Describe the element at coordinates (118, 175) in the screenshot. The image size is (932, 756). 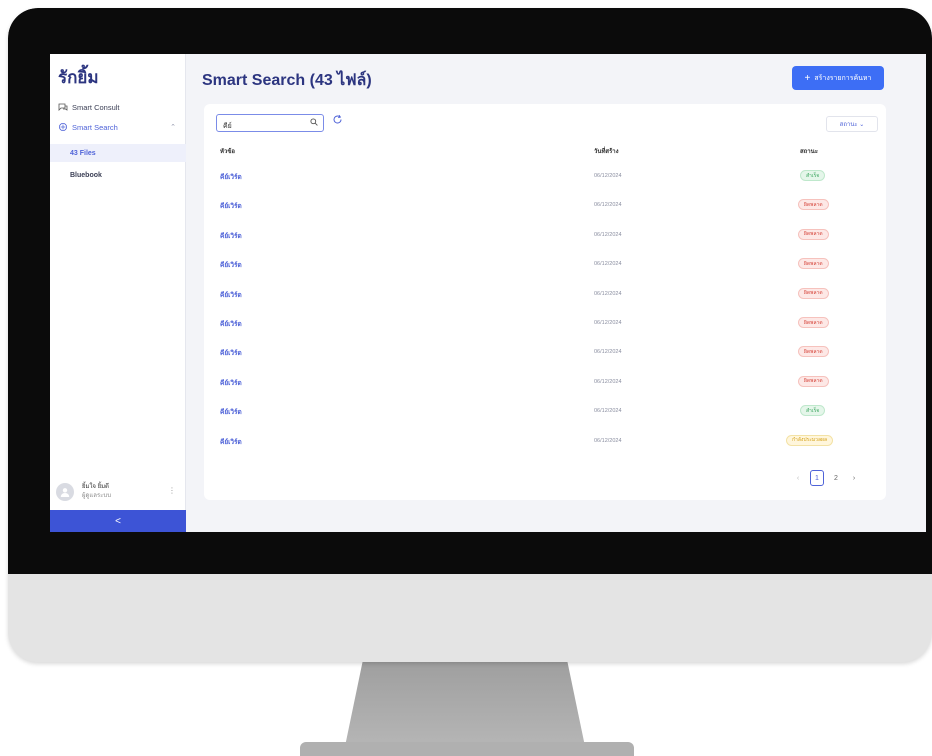
I see `sidebar-subitem-bluebook: Bluebook` at that location.